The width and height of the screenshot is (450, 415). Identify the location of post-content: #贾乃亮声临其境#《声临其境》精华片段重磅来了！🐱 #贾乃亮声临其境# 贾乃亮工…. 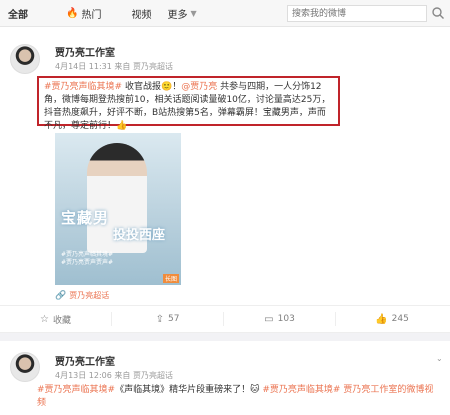
(237, 397).